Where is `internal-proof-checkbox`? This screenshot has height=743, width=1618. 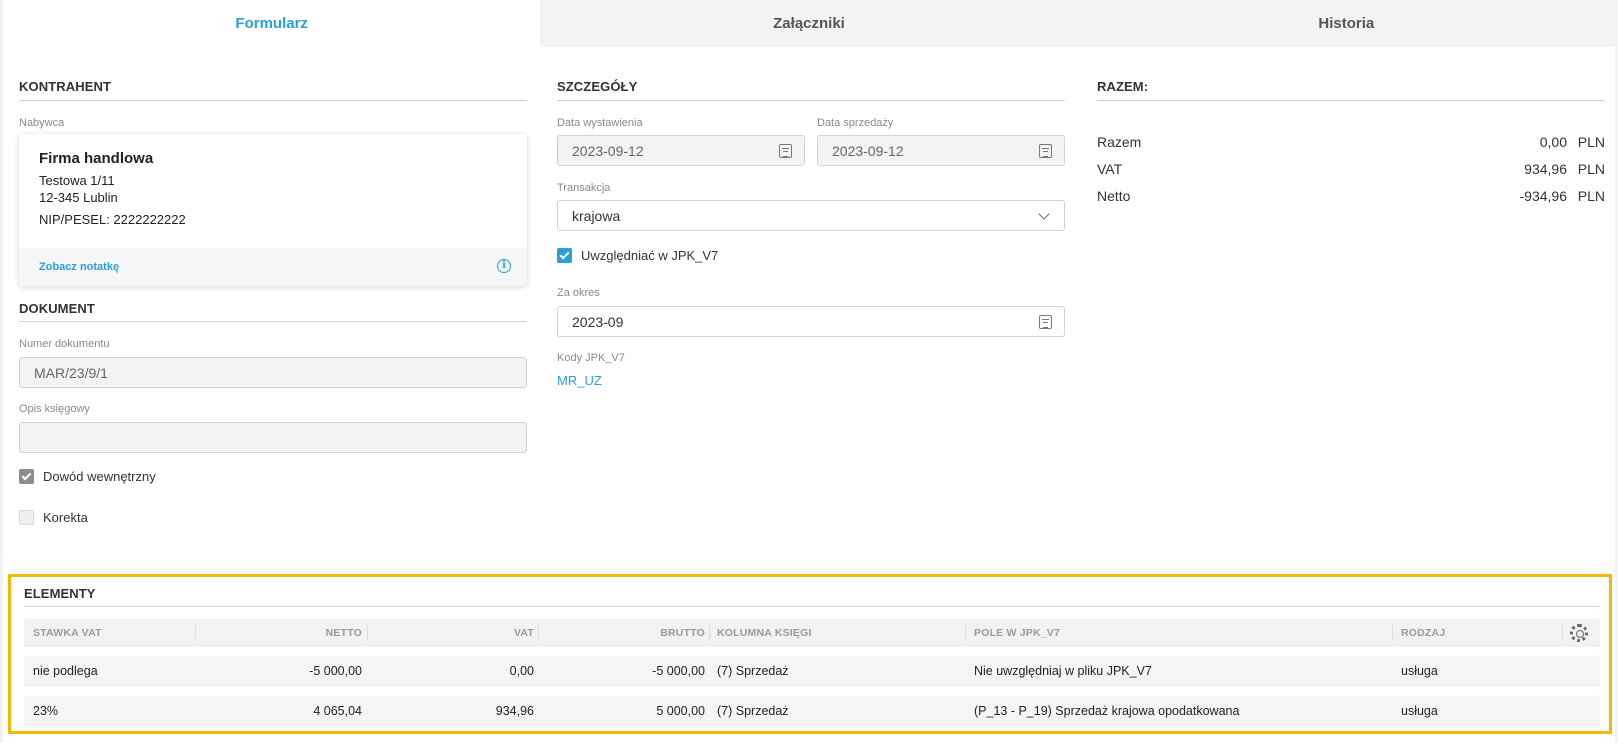
internal-proof-checkbox is located at coordinates (26, 476).